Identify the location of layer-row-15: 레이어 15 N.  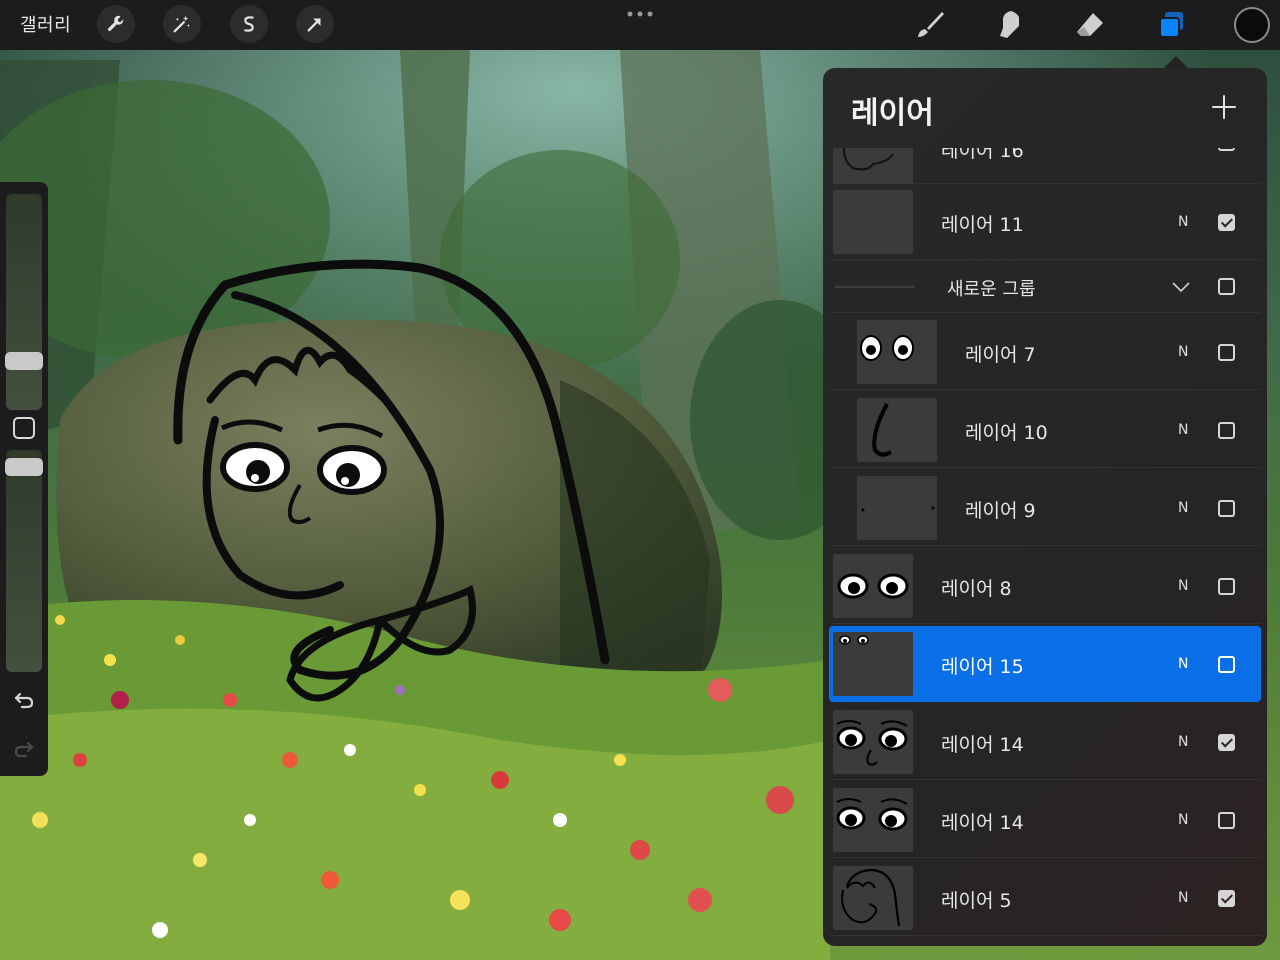
(1045, 664).